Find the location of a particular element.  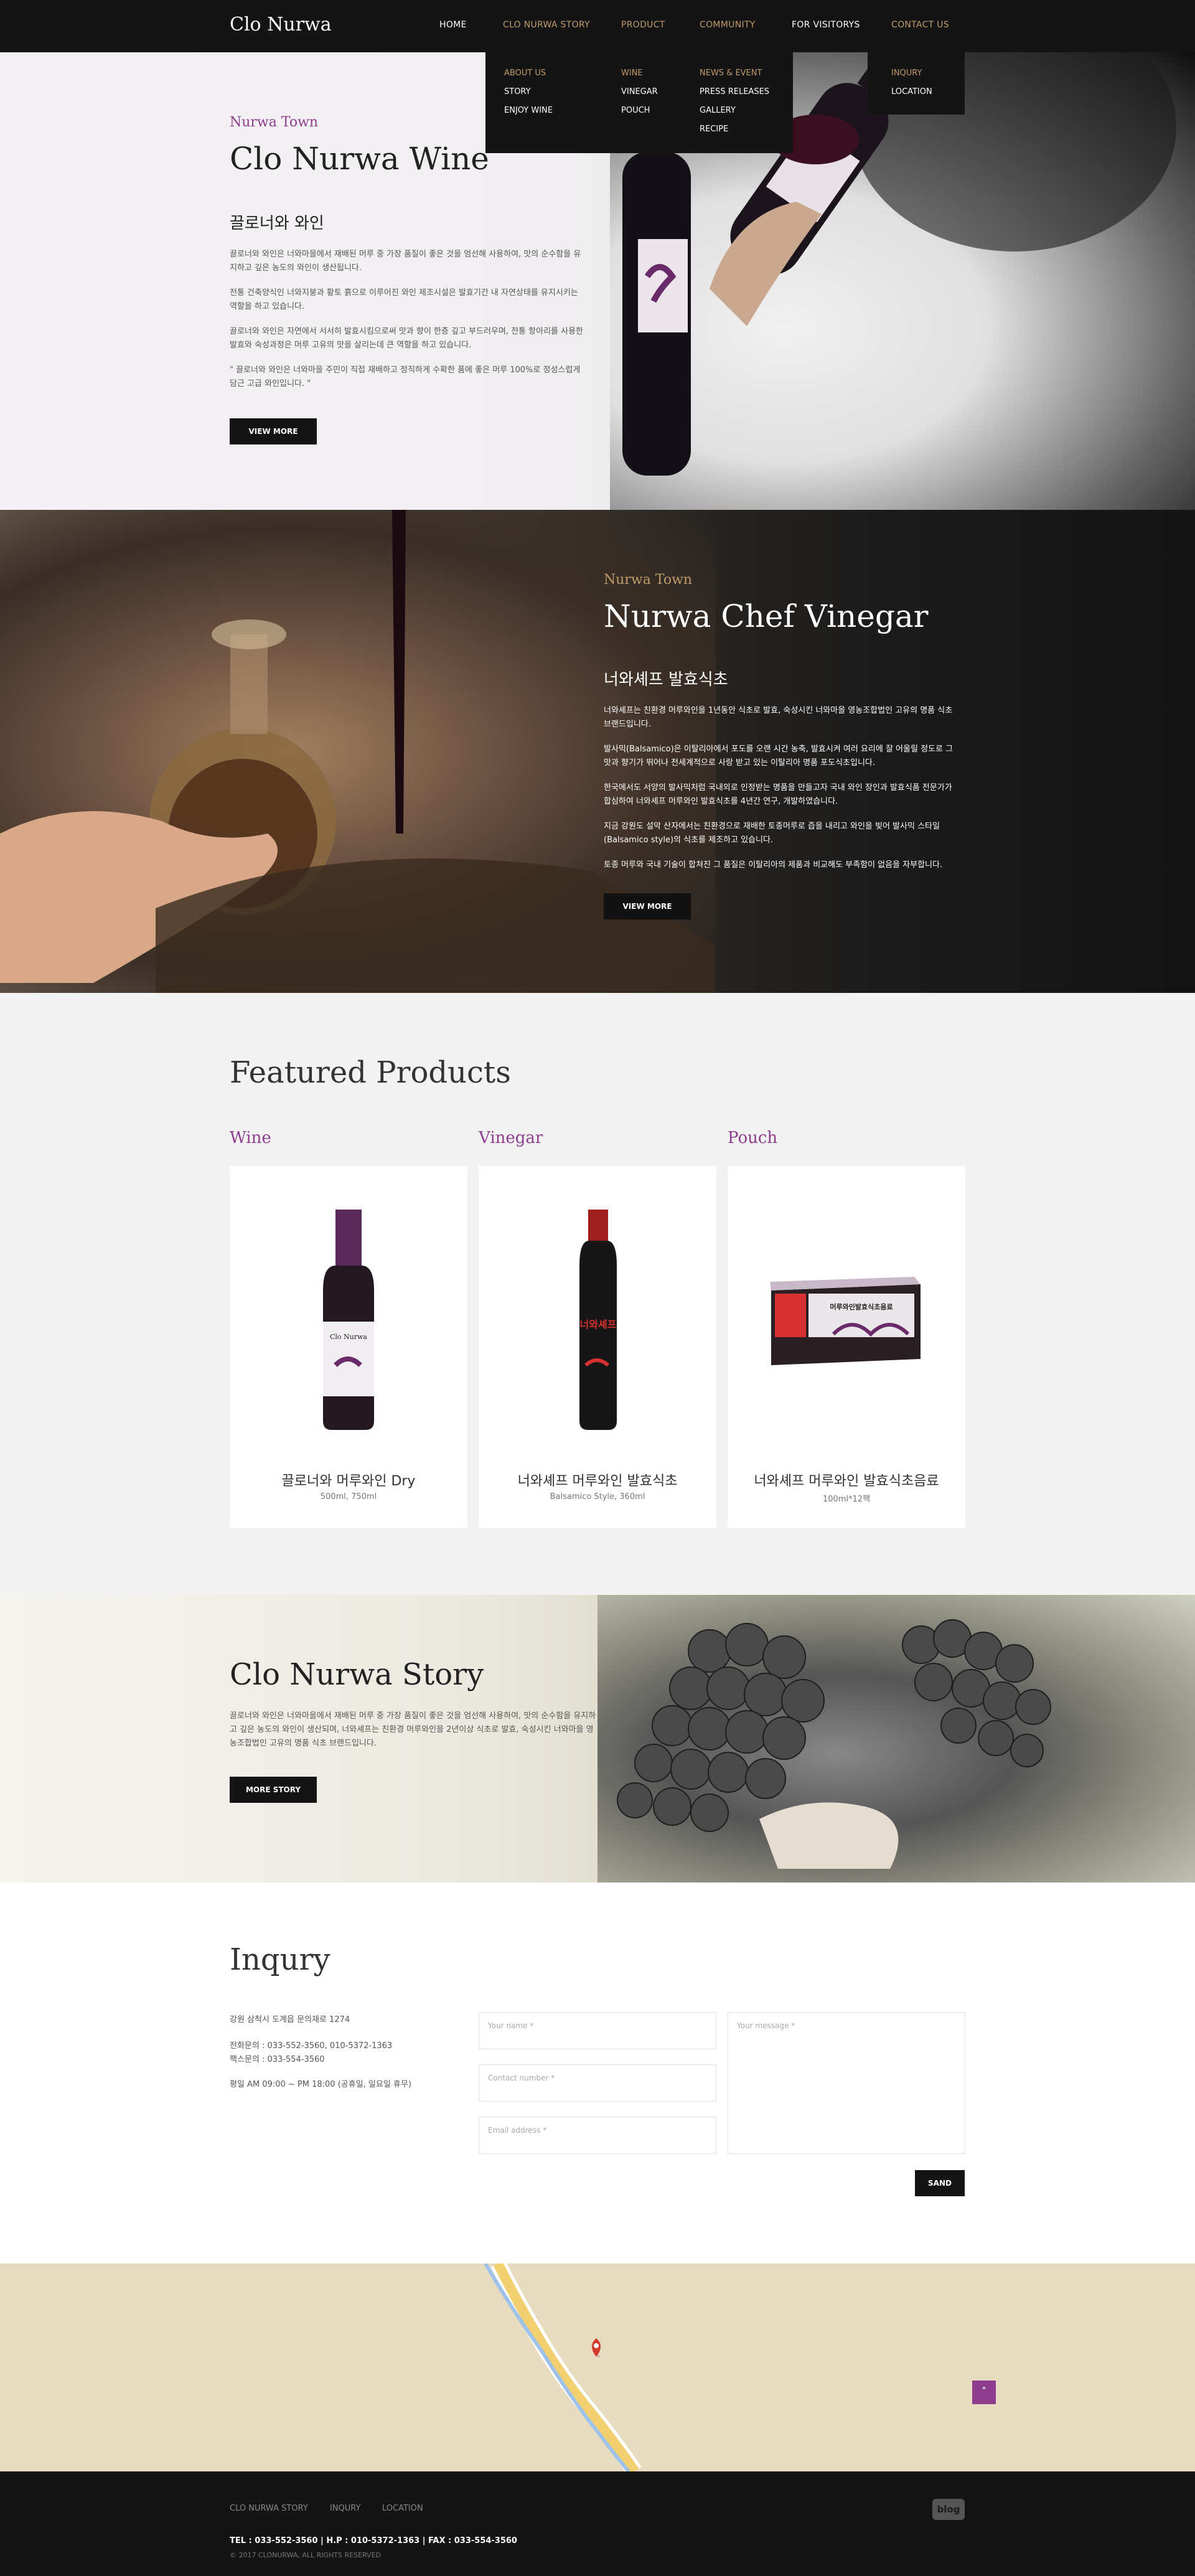

product-name-pouch: 너와셰프 머루와인 발효식초음료 is located at coordinates (847, 1481).